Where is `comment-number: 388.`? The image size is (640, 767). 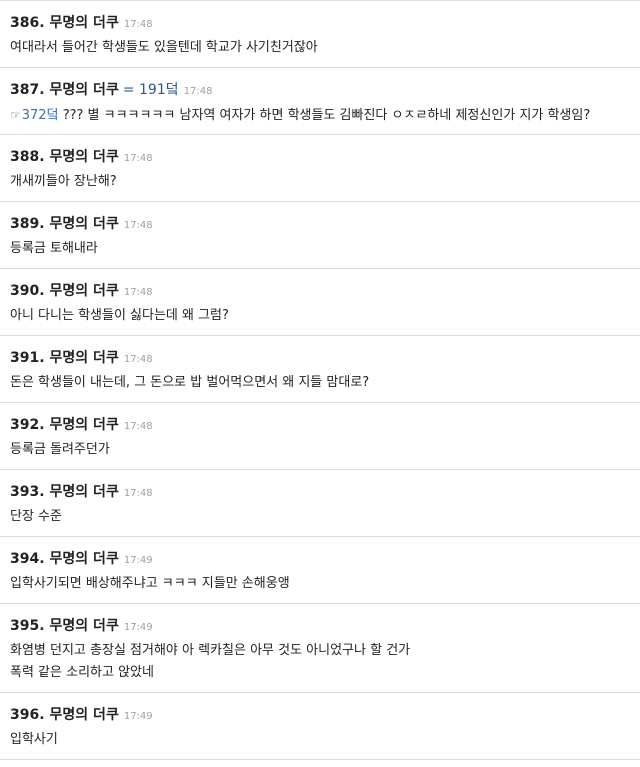
comment-number: 388. is located at coordinates (27, 157).